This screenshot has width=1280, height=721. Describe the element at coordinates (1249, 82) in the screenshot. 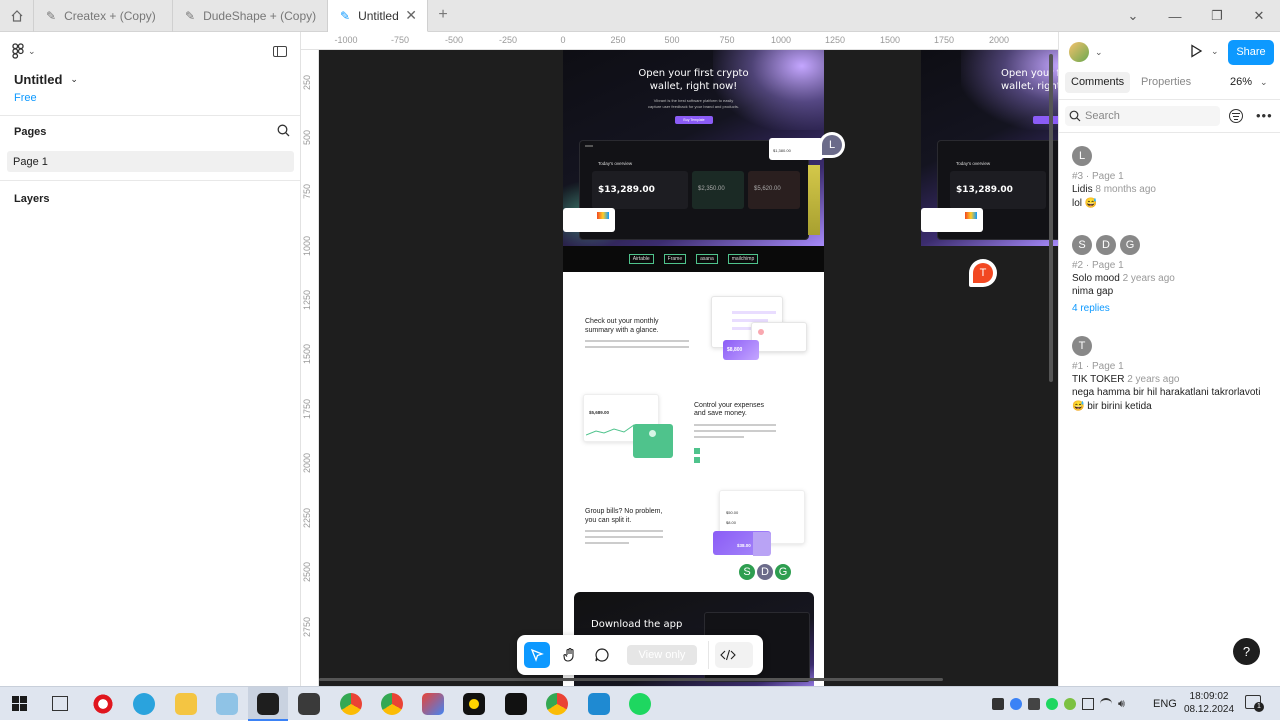

I see `zoom-level: 26% ⌄` at that location.